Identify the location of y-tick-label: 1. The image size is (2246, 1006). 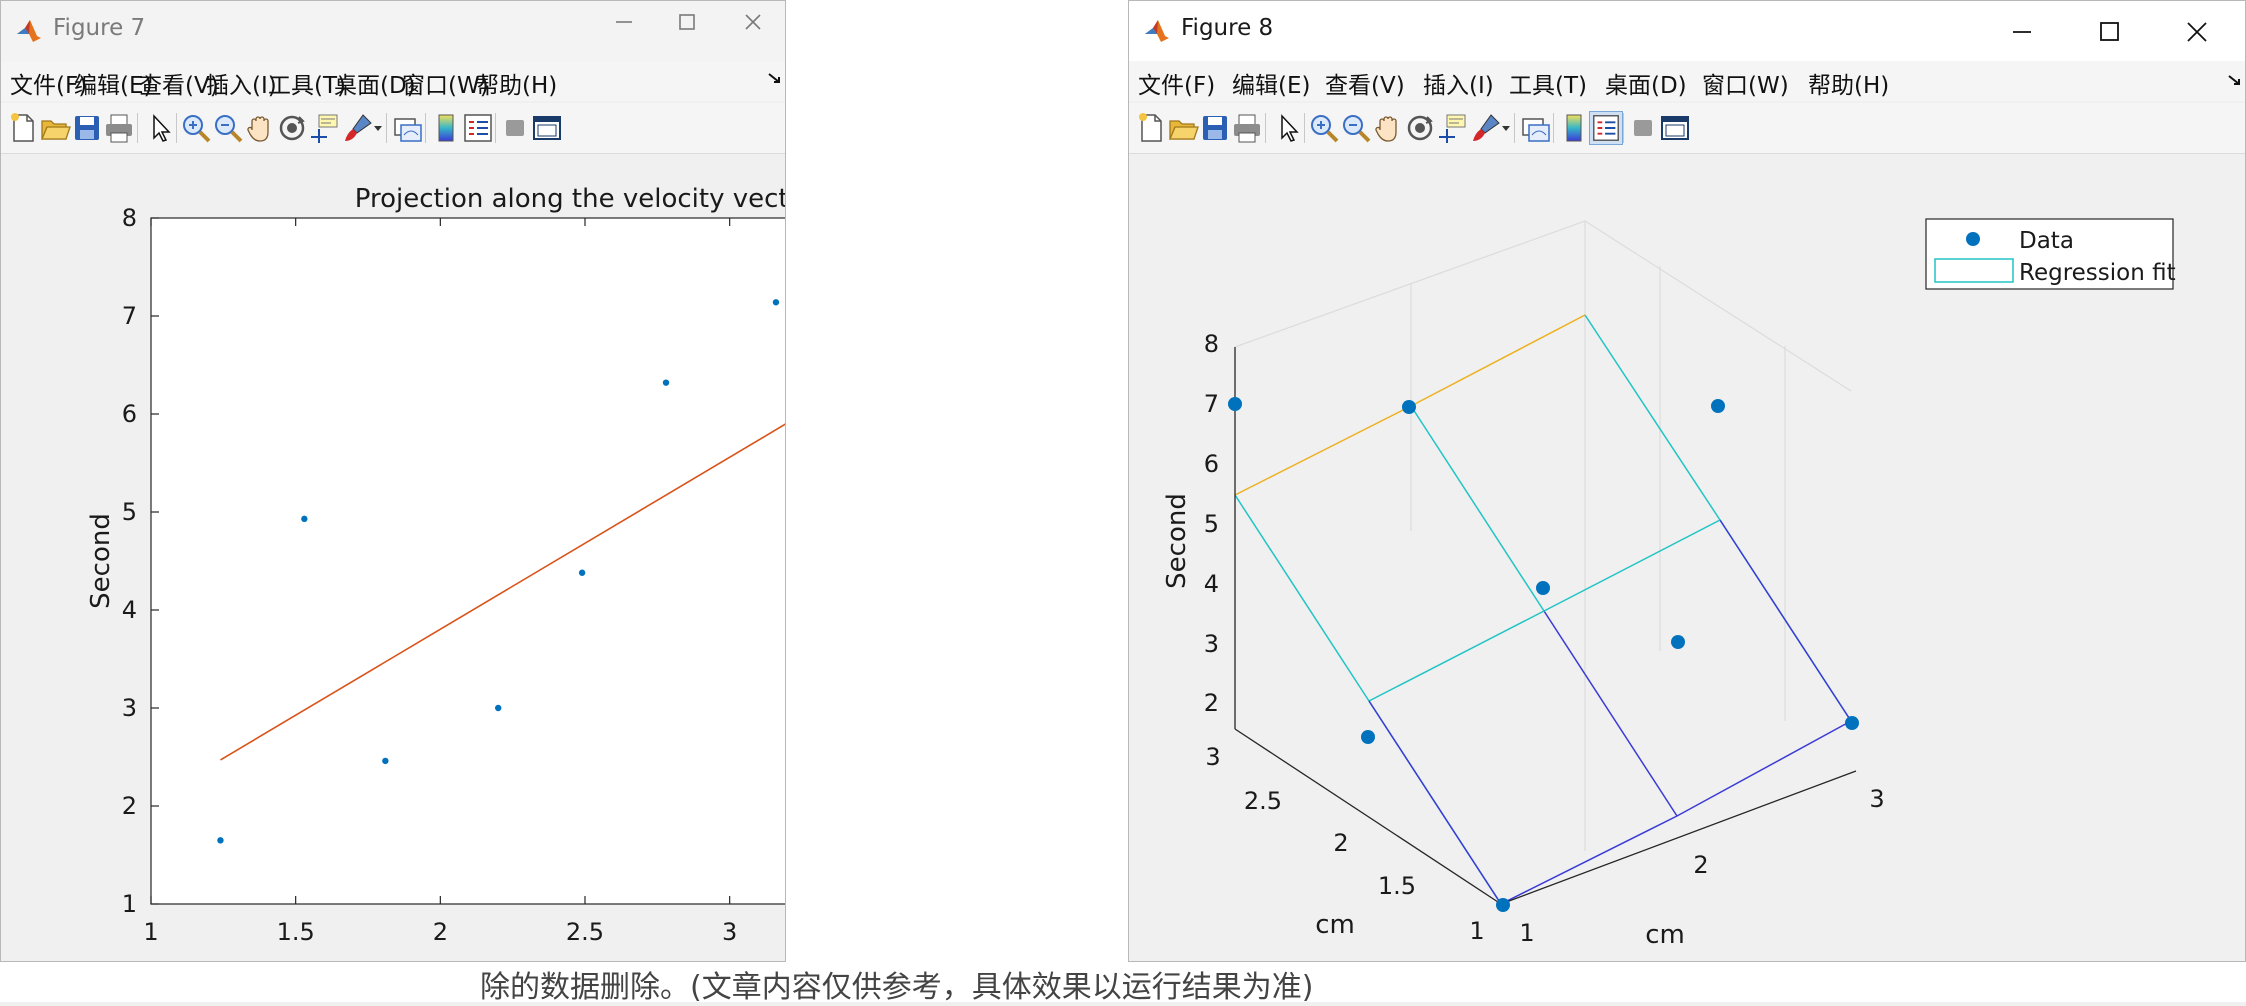
(129, 904).